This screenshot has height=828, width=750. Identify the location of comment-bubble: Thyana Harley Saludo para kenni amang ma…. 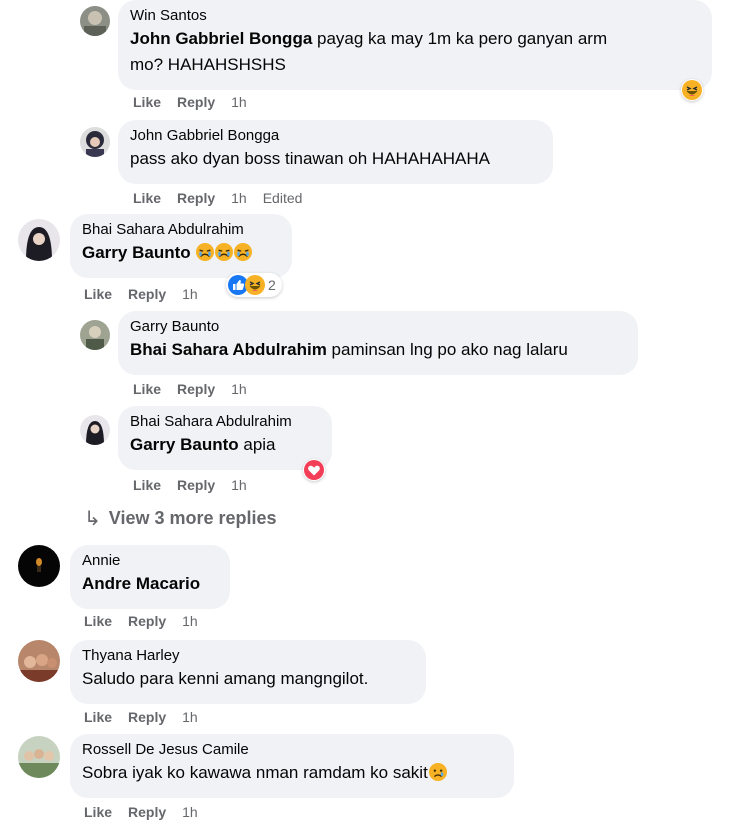
(248, 672).